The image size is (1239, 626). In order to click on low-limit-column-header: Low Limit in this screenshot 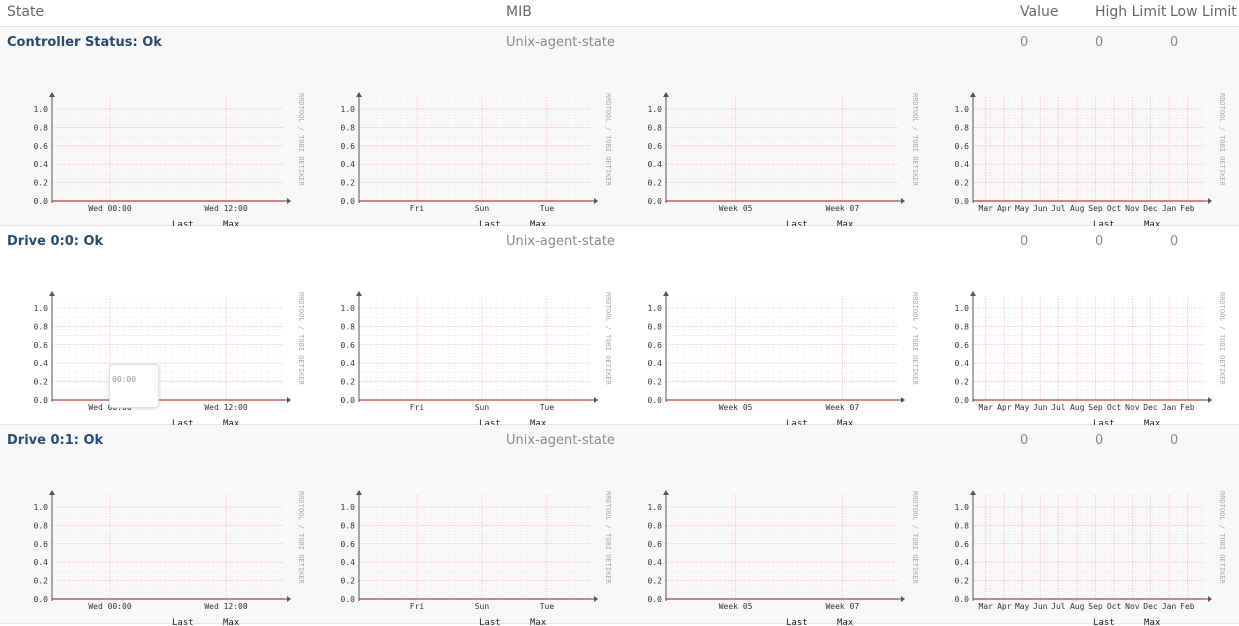, I will do `click(1203, 12)`.